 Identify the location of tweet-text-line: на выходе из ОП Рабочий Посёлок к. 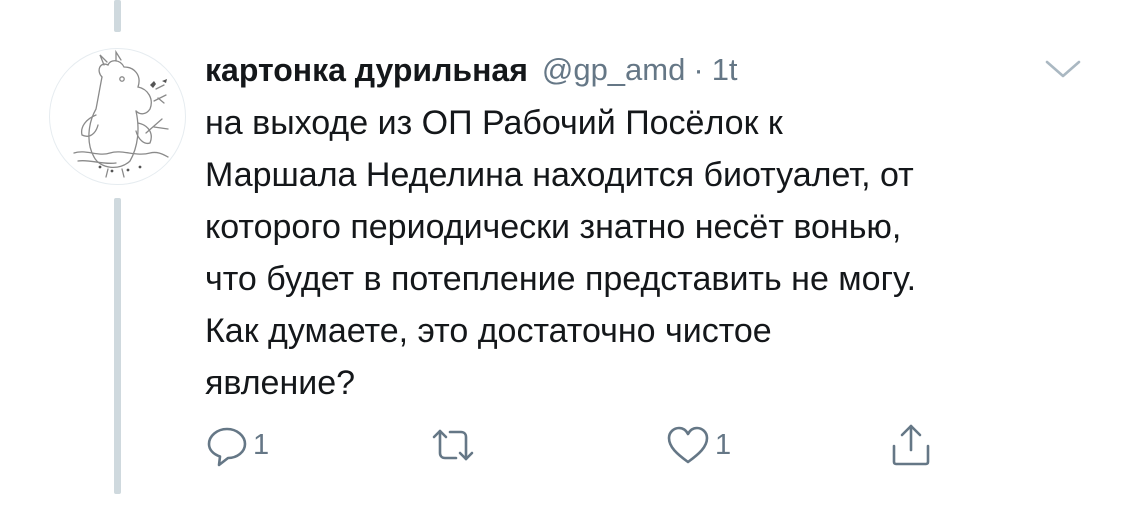
(494, 123).